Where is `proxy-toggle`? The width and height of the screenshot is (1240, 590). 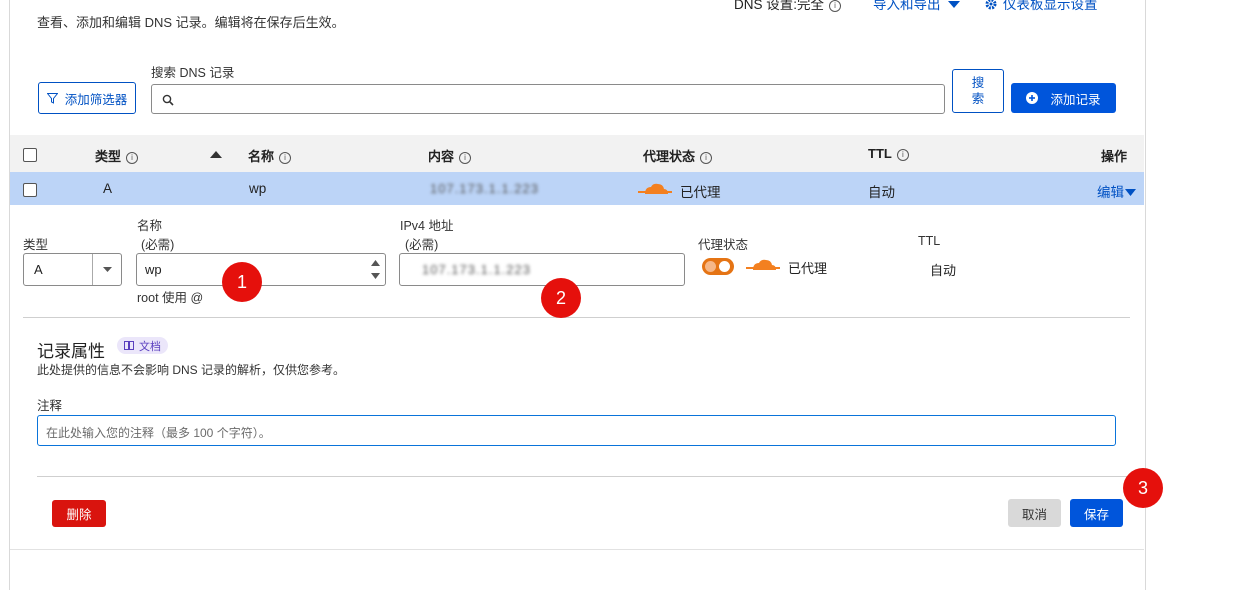
proxy-toggle is located at coordinates (718, 266).